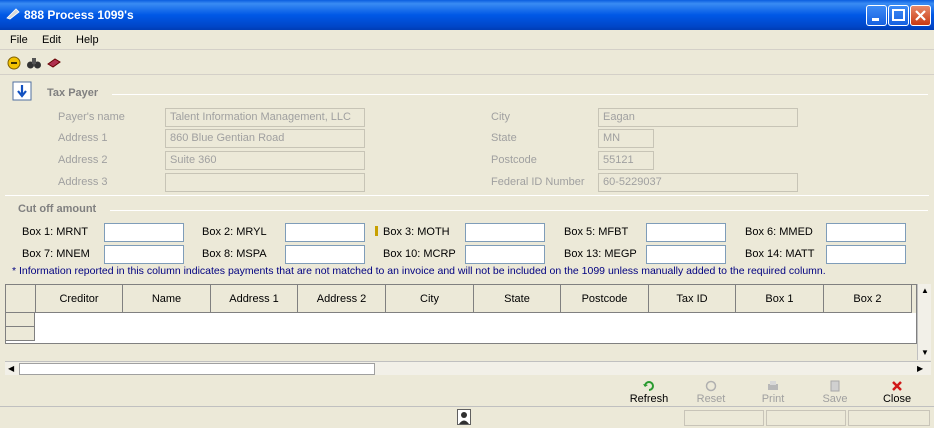 The image size is (934, 428). I want to click on box5-label: Box 5: MFBT, so click(596, 232).